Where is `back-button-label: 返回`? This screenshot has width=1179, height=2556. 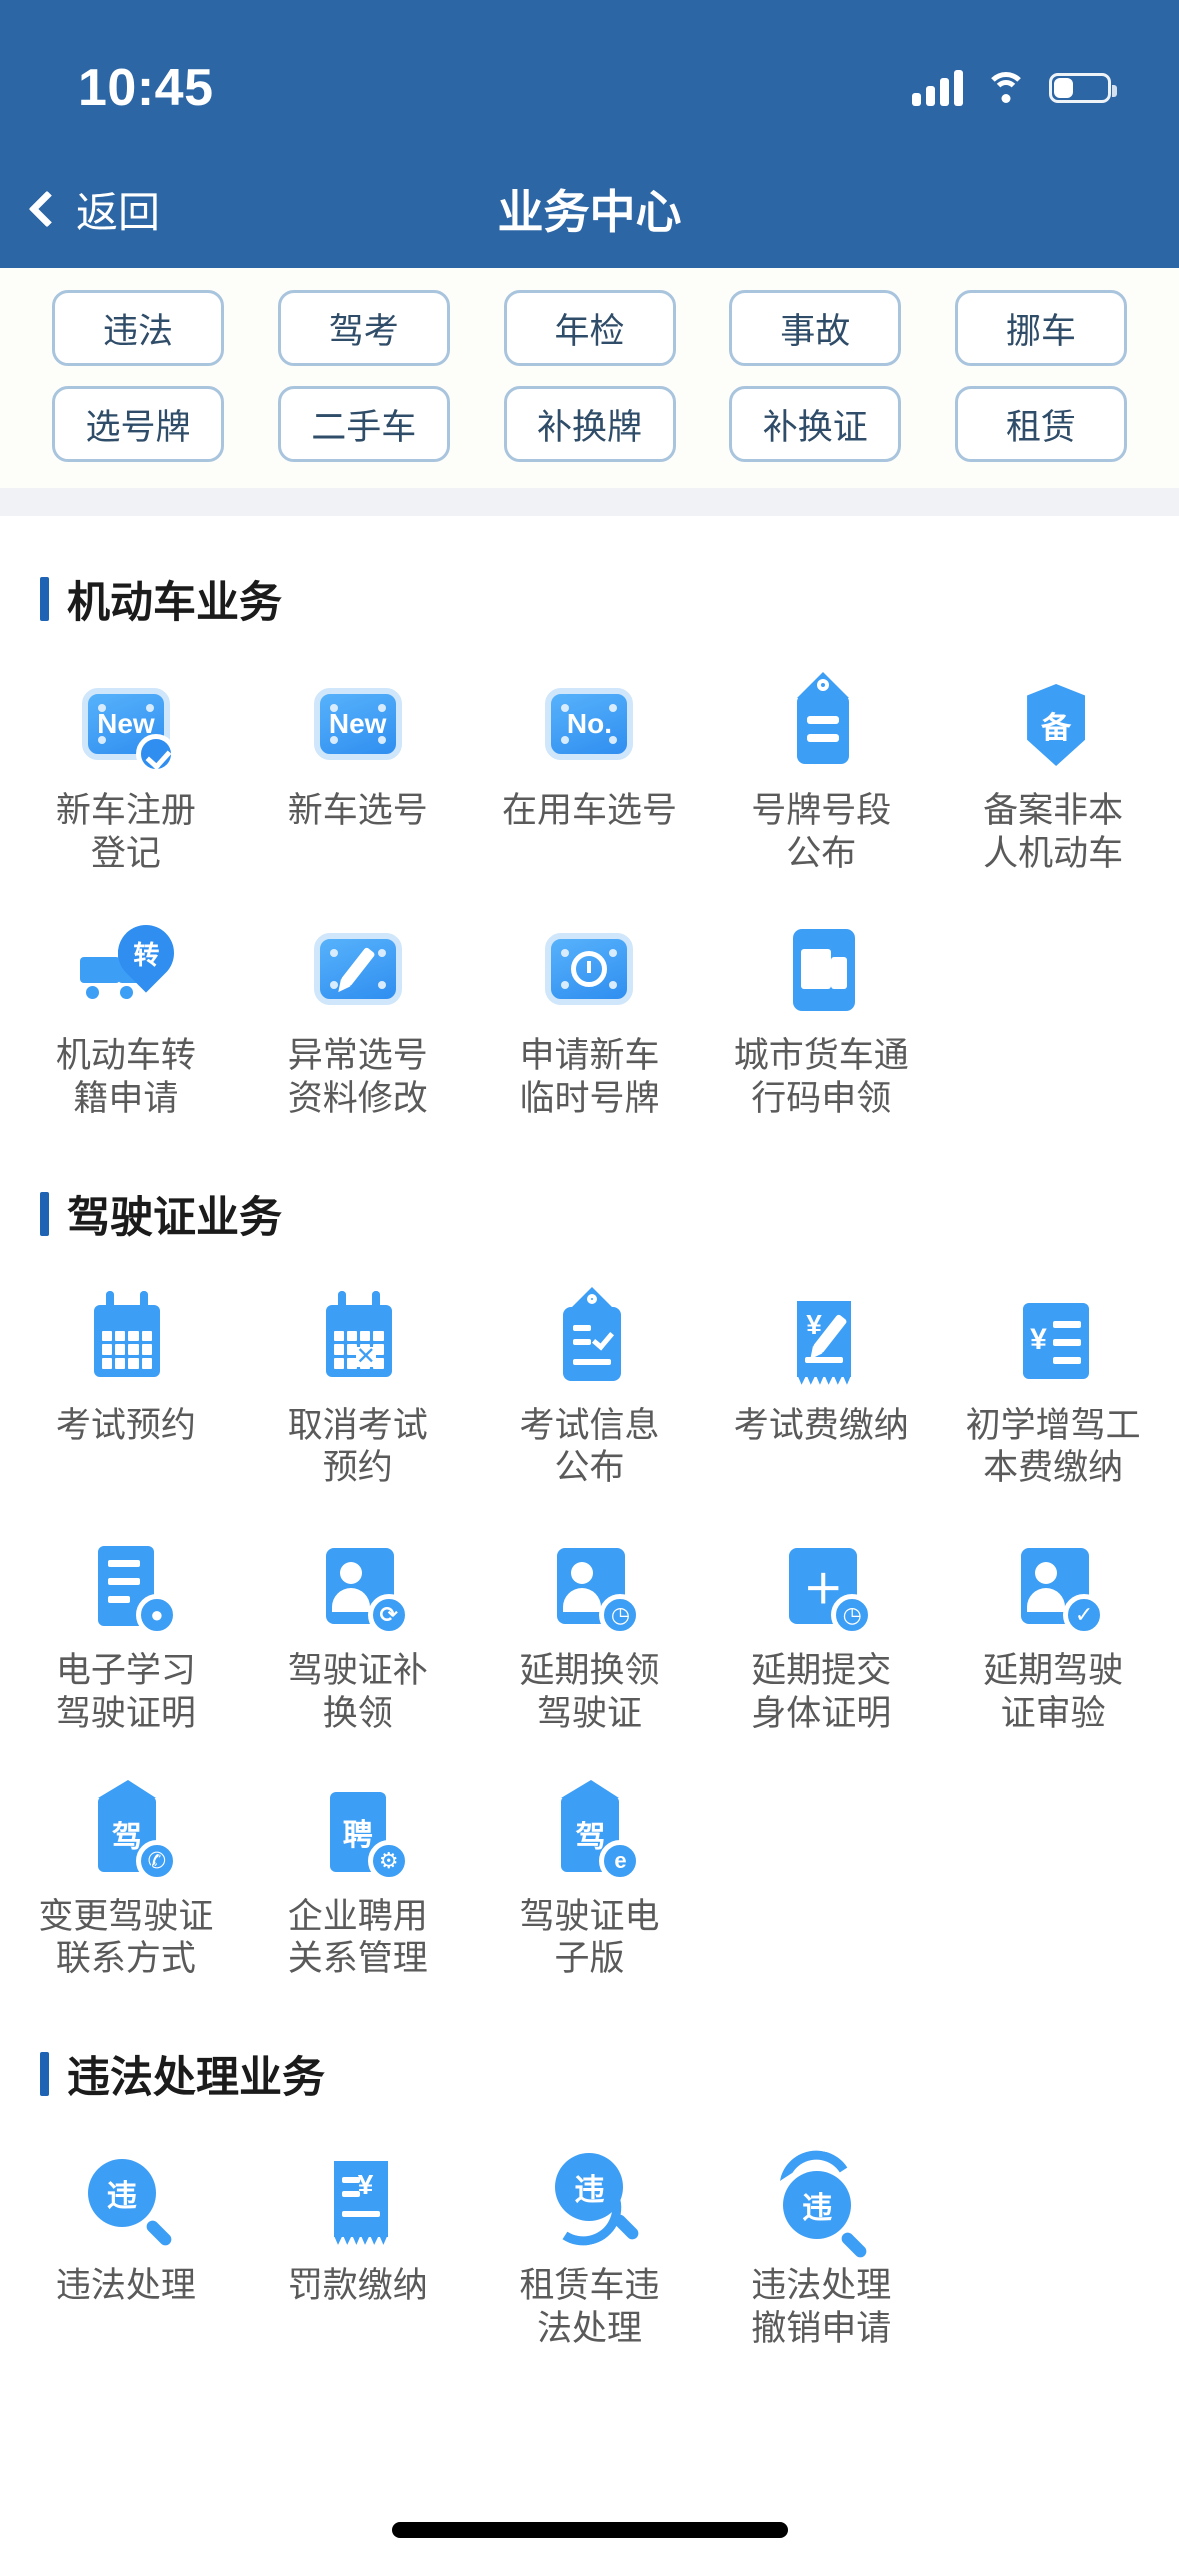 back-button-label: 返回 is located at coordinates (118, 212).